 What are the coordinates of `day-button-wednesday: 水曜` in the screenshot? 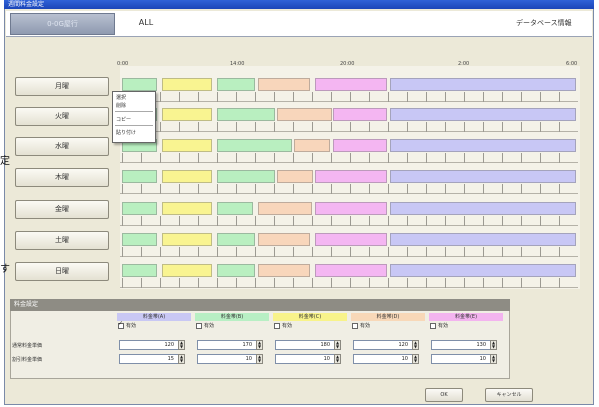 It's located at (62, 146).